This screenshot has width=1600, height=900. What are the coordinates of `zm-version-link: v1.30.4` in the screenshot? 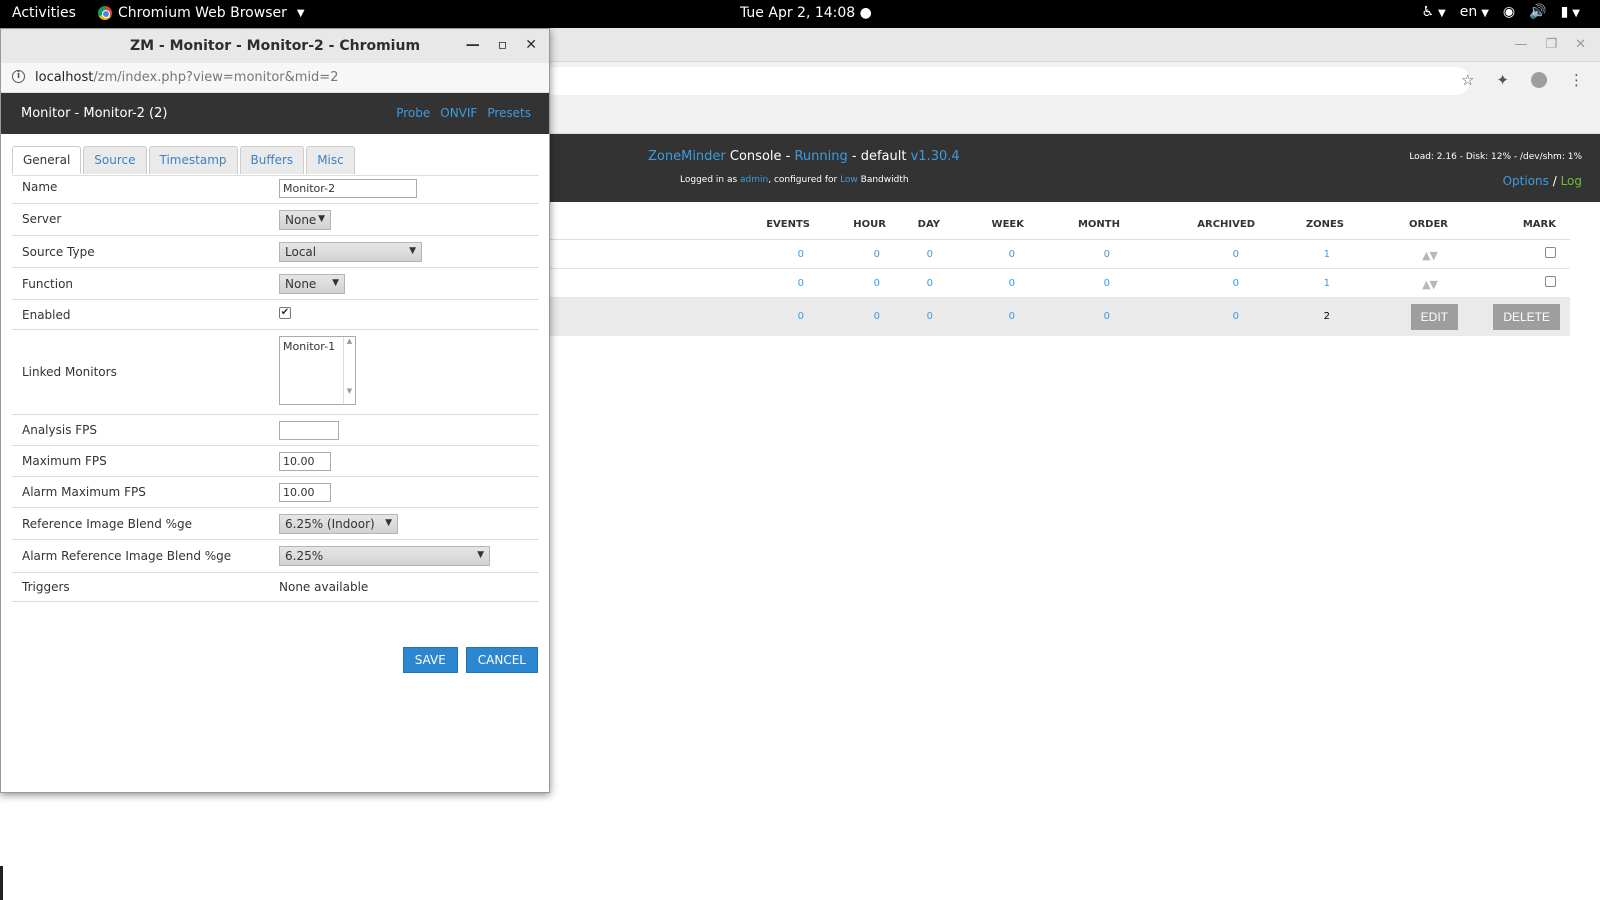 It's located at (935, 156).